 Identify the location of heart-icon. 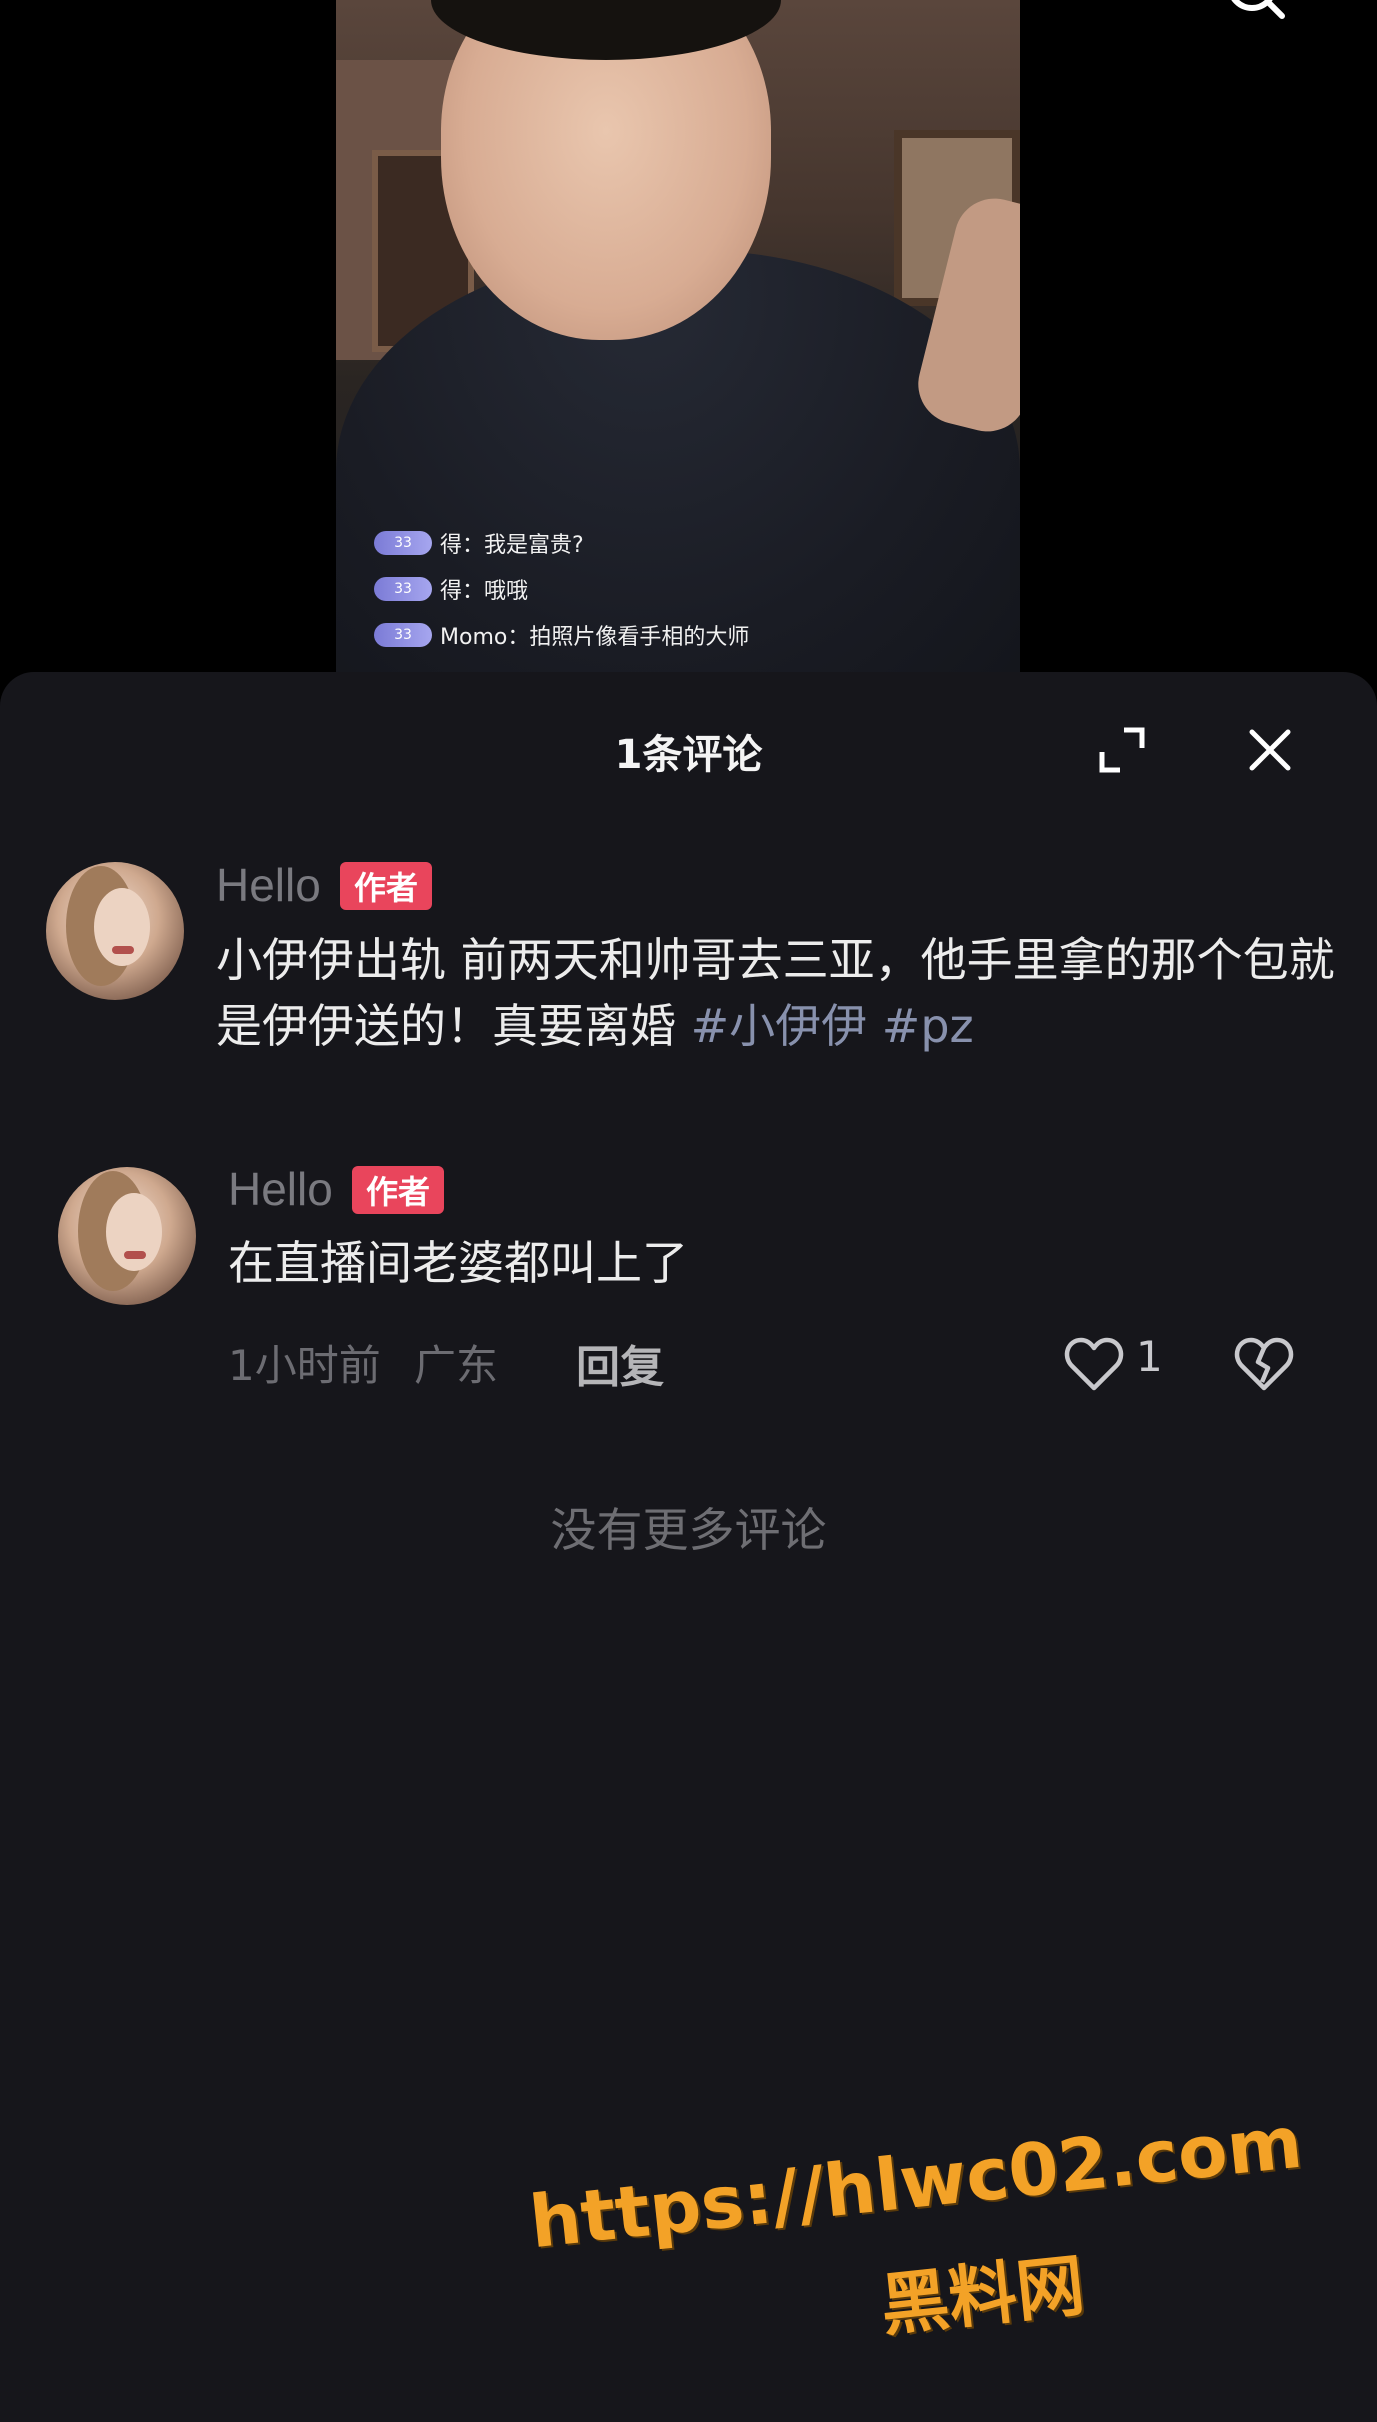
(1094, 1364).